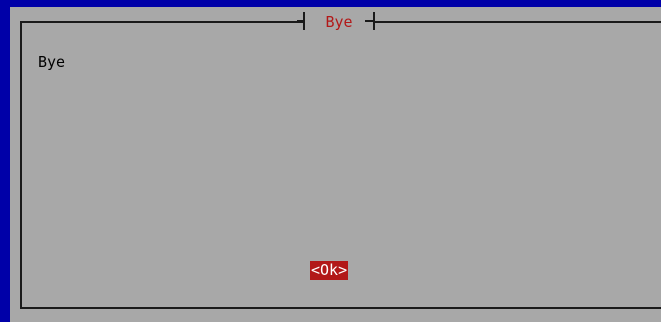 This screenshot has width=661, height=322. I want to click on dialog-title-area: Bye, so click(336, 22).